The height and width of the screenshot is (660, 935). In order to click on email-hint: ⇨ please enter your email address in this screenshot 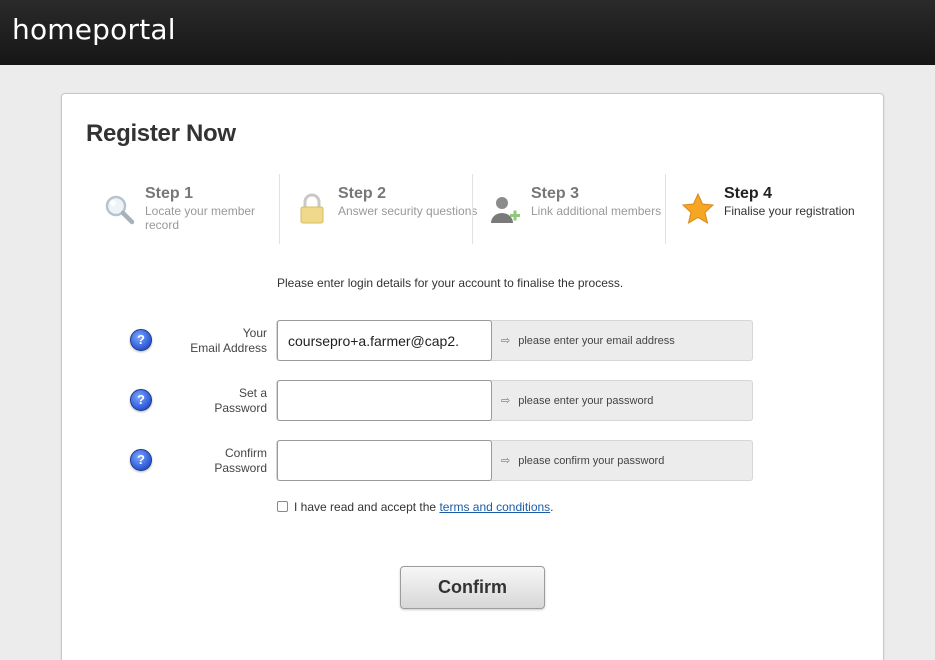, I will do `click(588, 340)`.